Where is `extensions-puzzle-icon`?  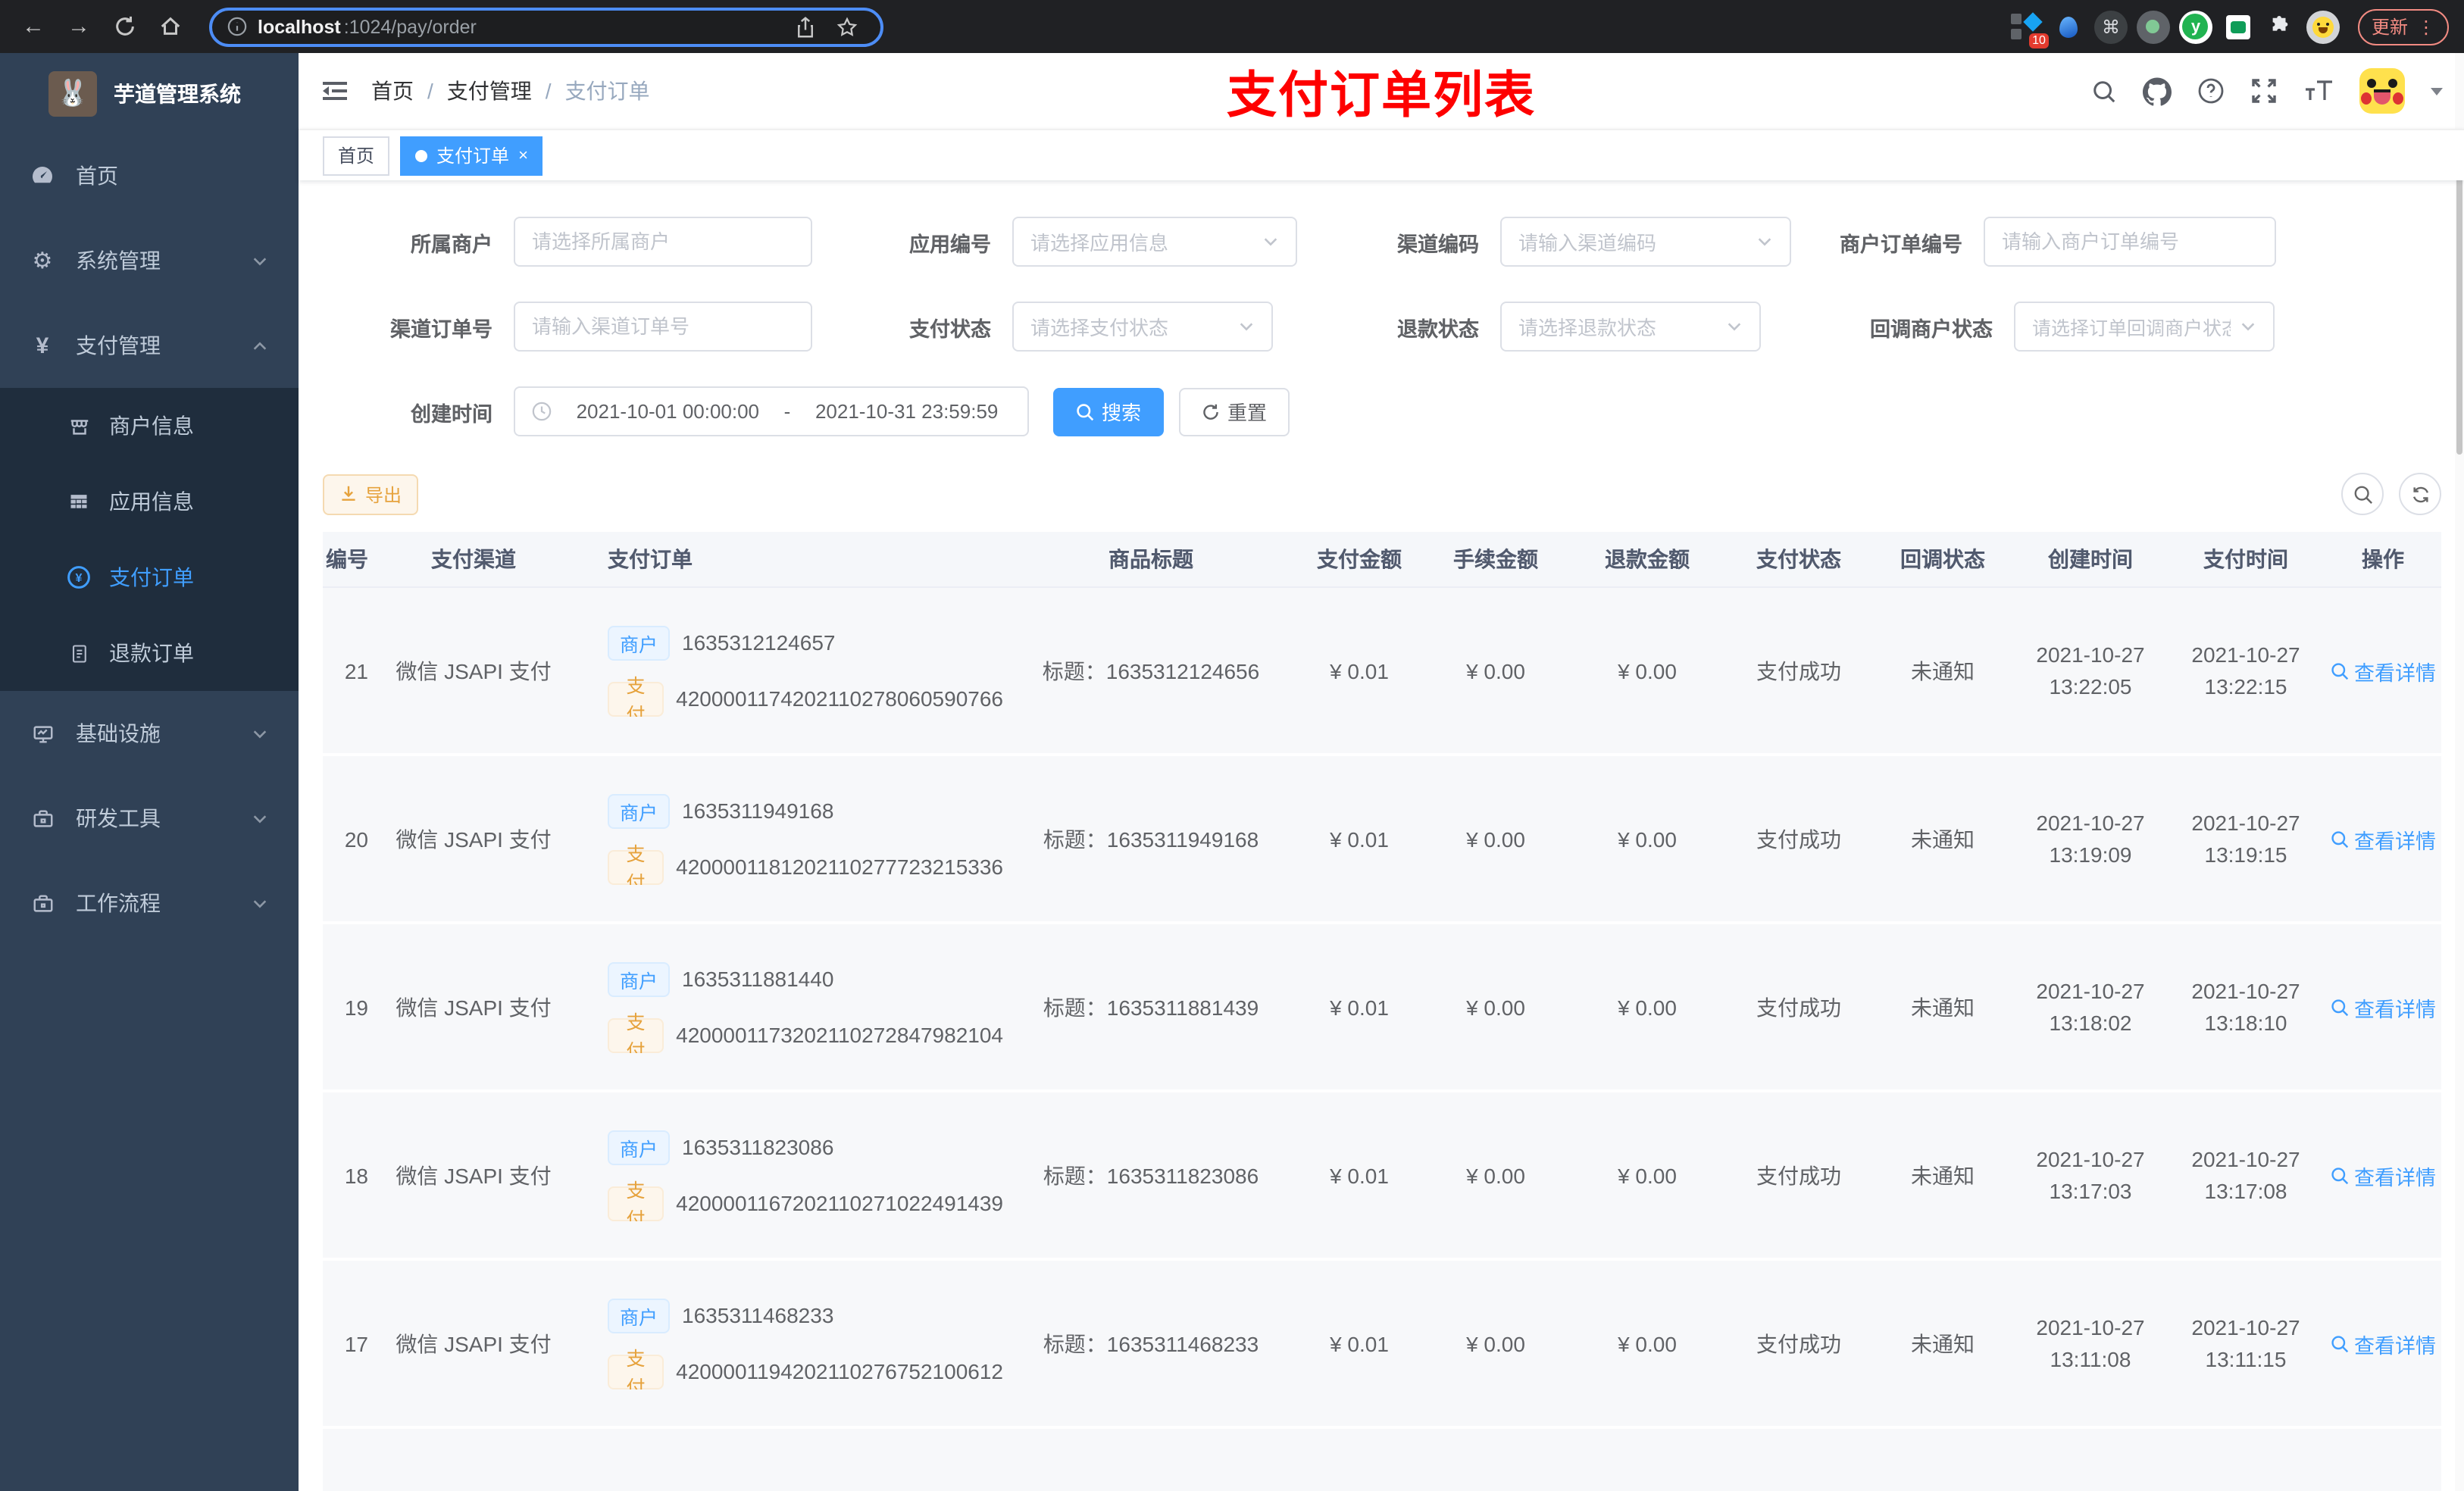 extensions-puzzle-icon is located at coordinates (2280, 26).